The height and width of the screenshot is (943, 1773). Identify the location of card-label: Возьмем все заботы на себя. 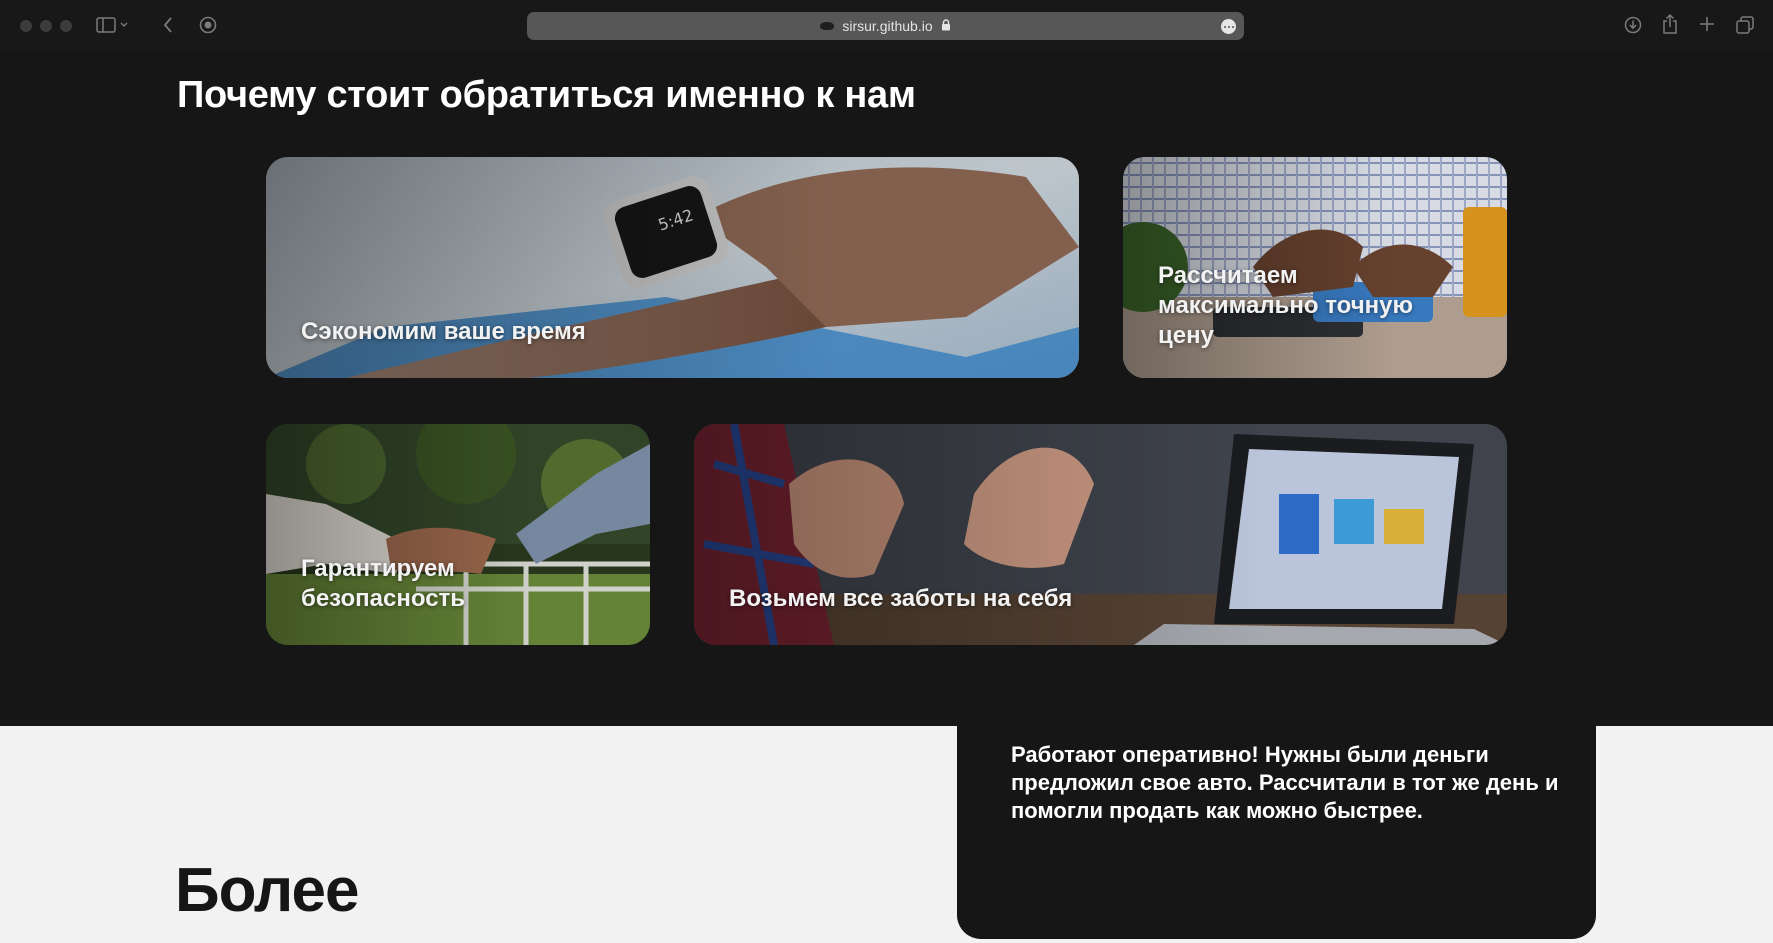
(901, 598).